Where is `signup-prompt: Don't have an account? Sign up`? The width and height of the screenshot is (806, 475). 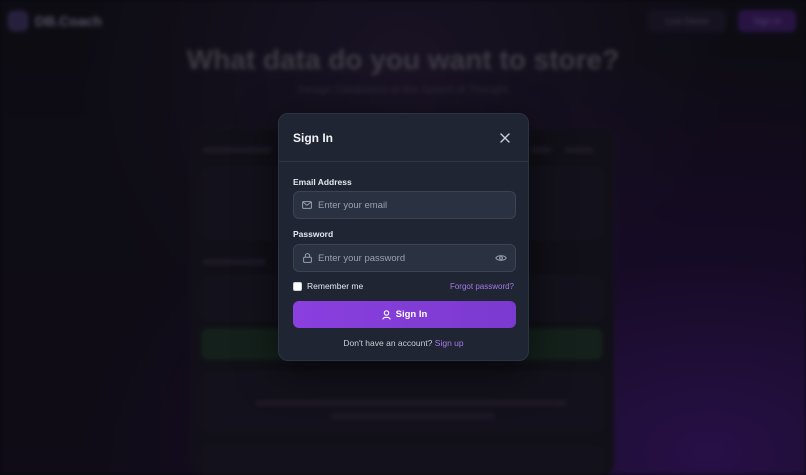
signup-prompt: Don't have an account? Sign up is located at coordinates (403, 343).